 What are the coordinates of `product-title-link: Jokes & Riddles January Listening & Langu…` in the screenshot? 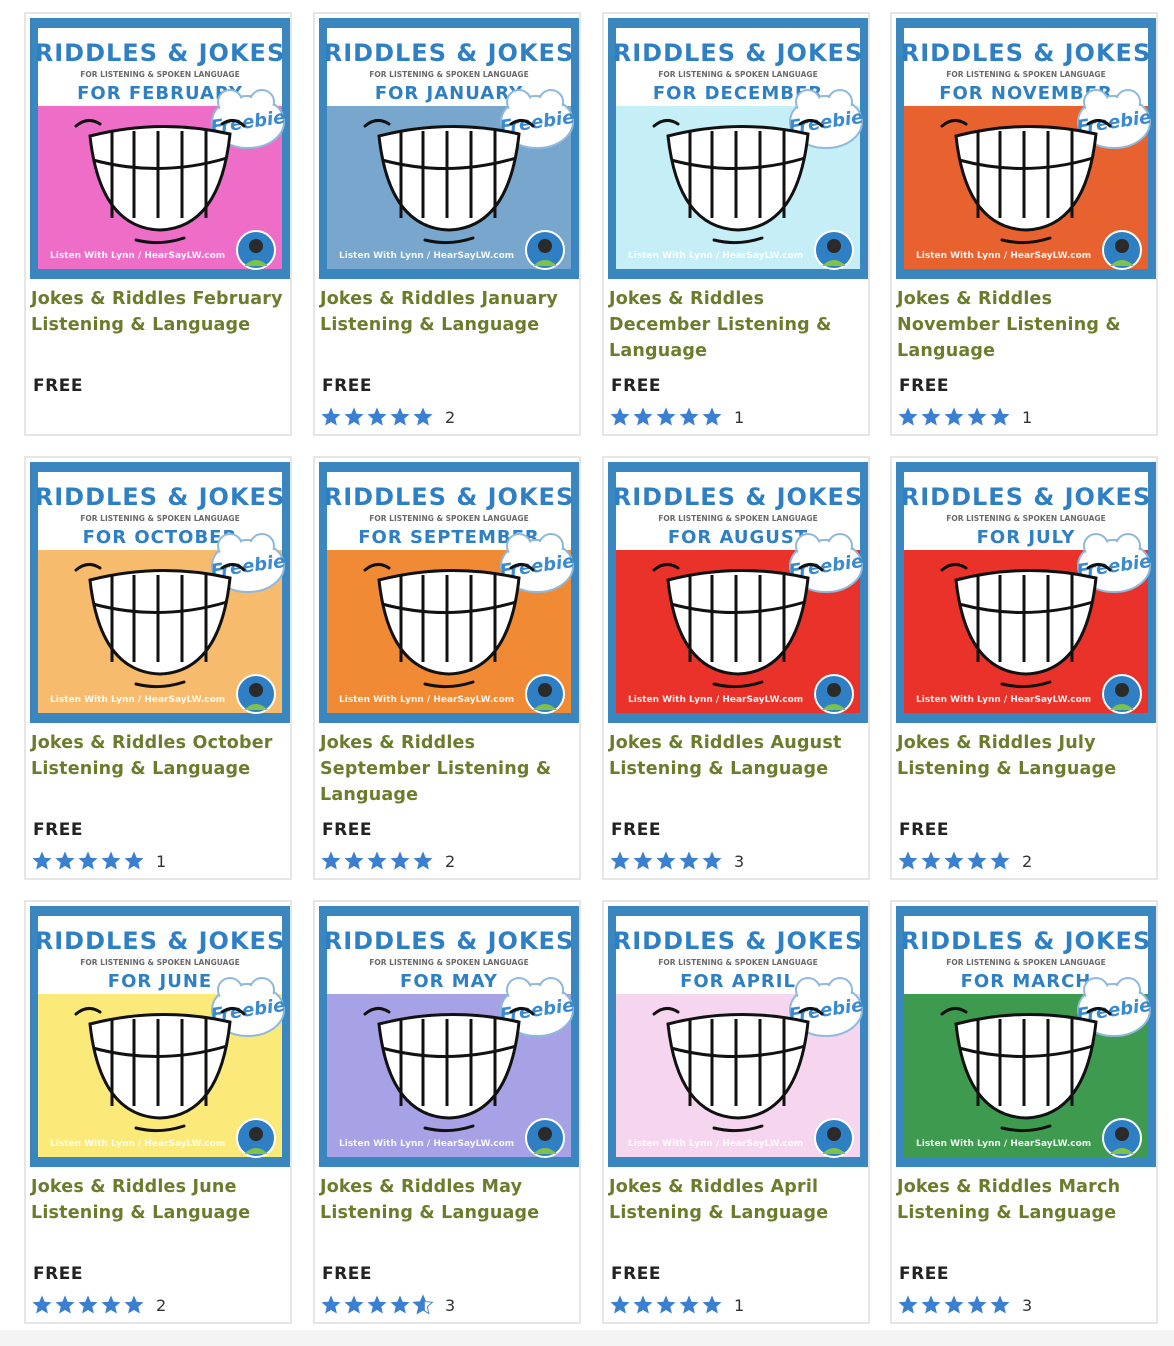 It's located at (449, 312).